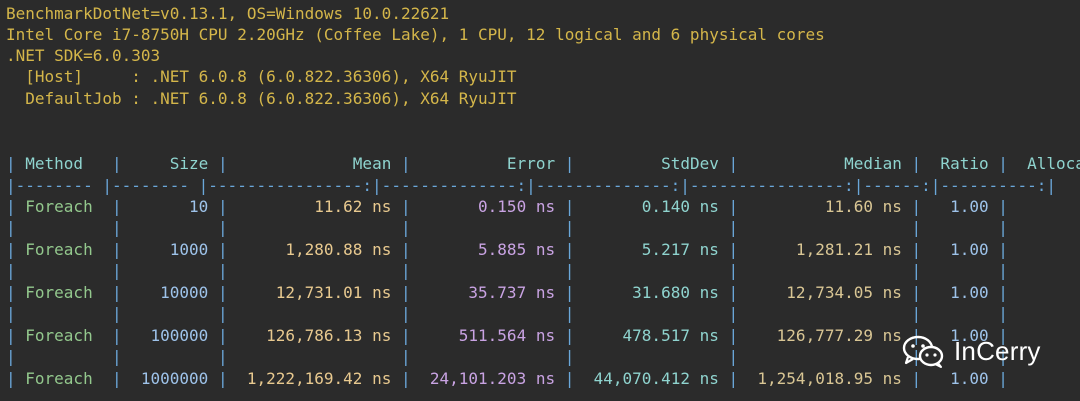  What do you see at coordinates (319, 335) in the screenshot?
I see `cell-mean: 126,786.13 ns` at bounding box center [319, 335].